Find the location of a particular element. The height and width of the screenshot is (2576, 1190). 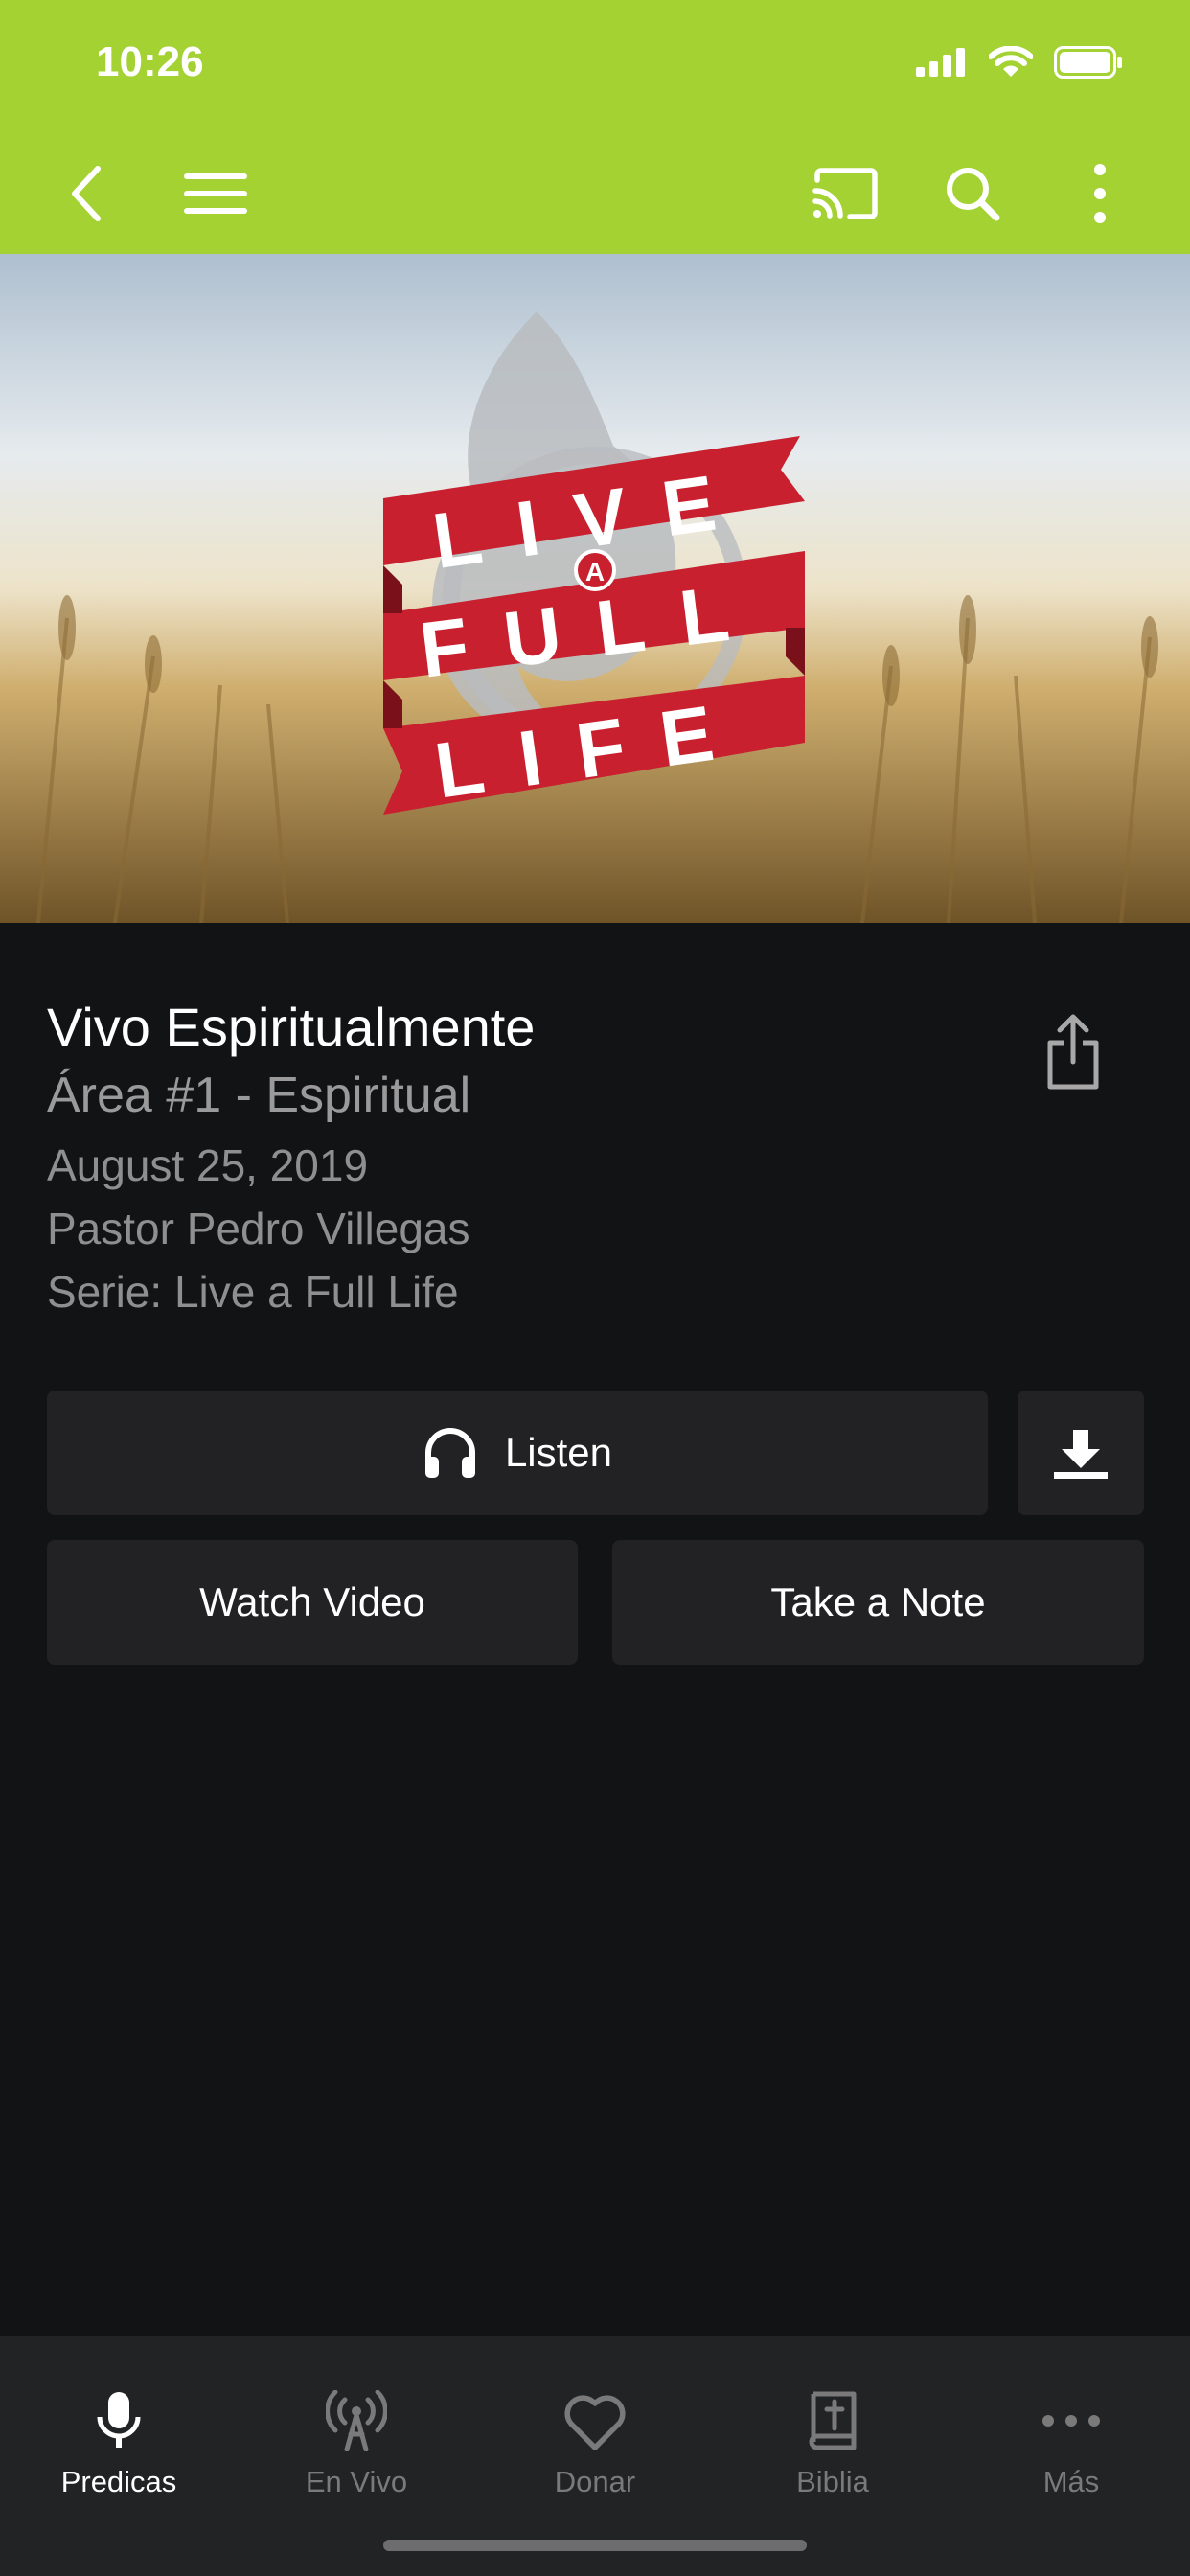

tab-biblia: Biblia is located at coordinates (833, 2417).